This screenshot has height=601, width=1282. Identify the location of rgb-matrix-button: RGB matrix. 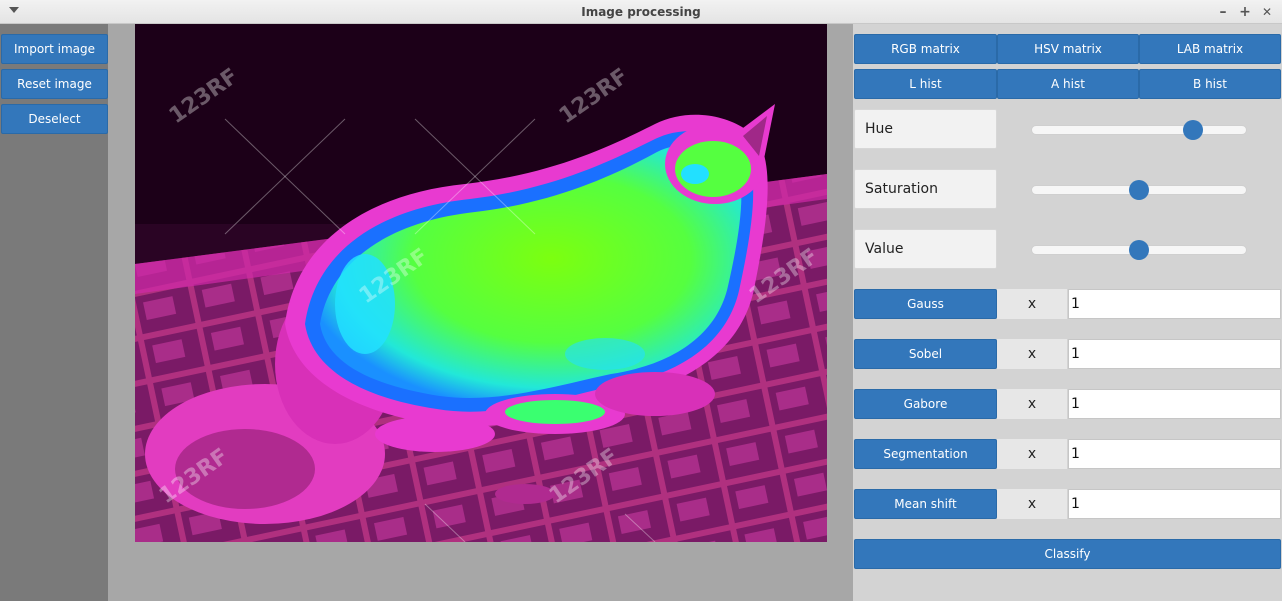
(925, 49).